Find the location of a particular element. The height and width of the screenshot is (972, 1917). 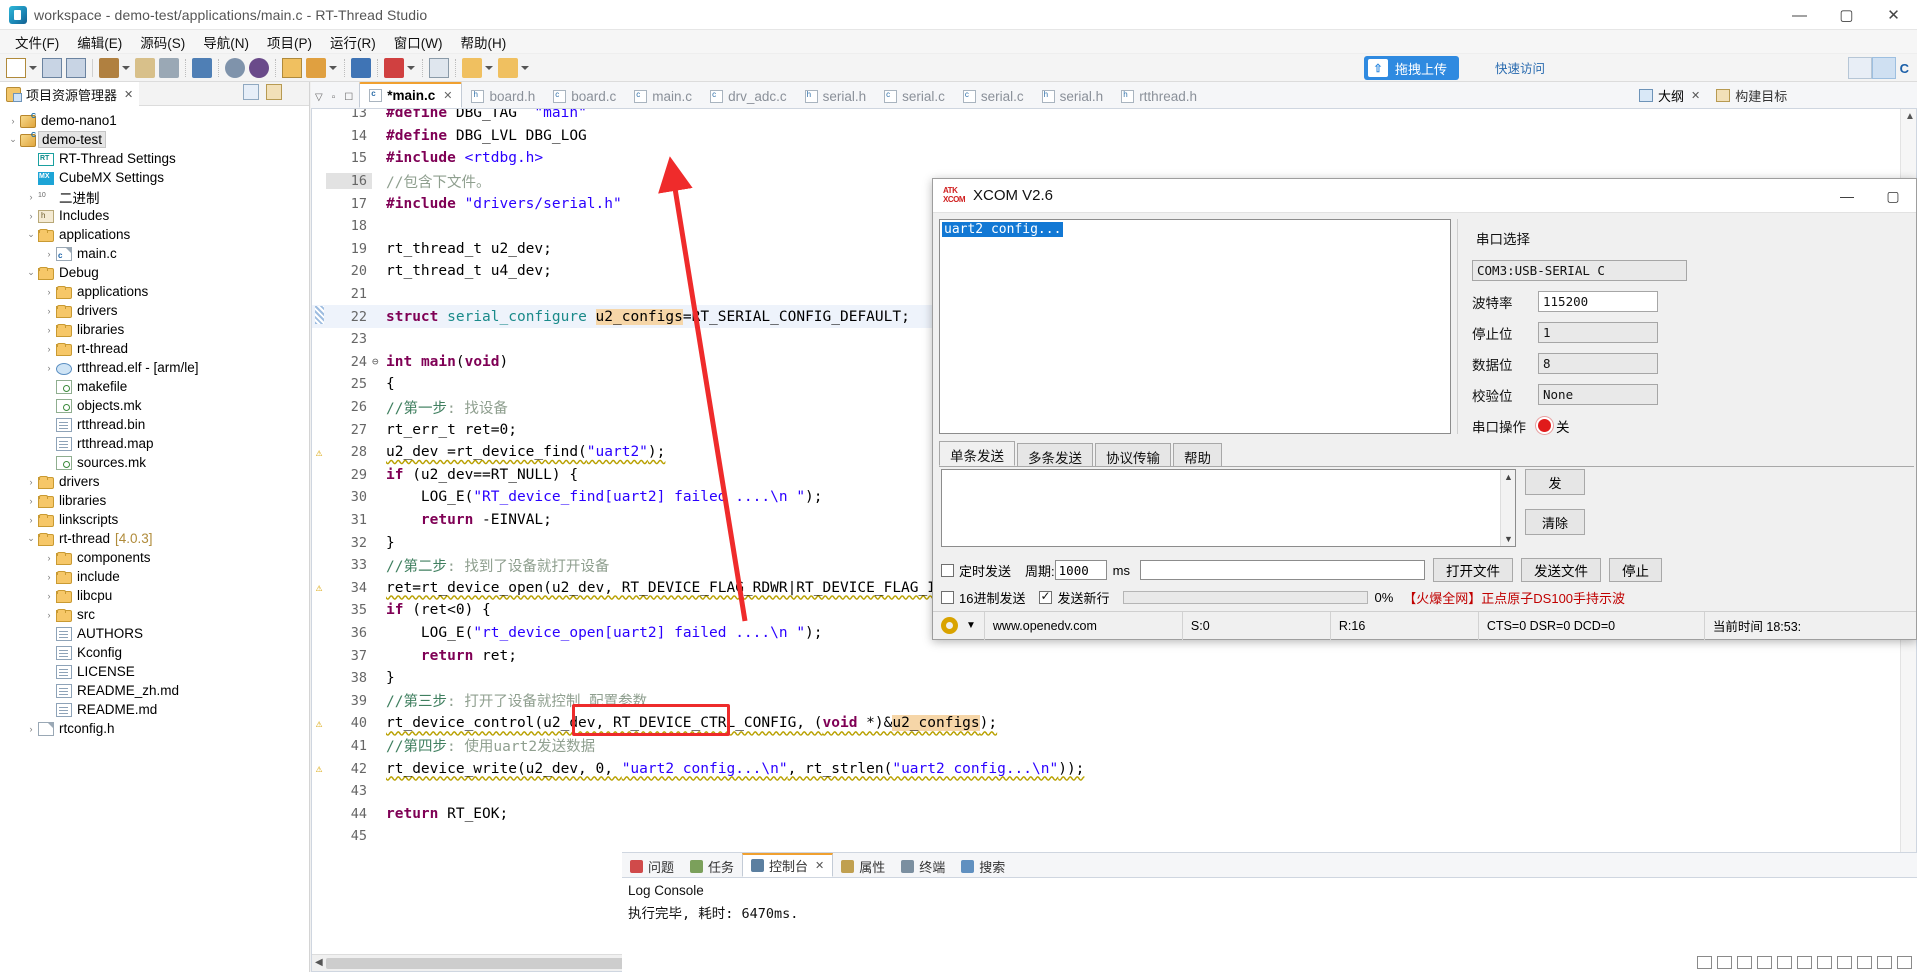

tree-item: ›RT-Thread Settings is located at coordinates (154, 158).